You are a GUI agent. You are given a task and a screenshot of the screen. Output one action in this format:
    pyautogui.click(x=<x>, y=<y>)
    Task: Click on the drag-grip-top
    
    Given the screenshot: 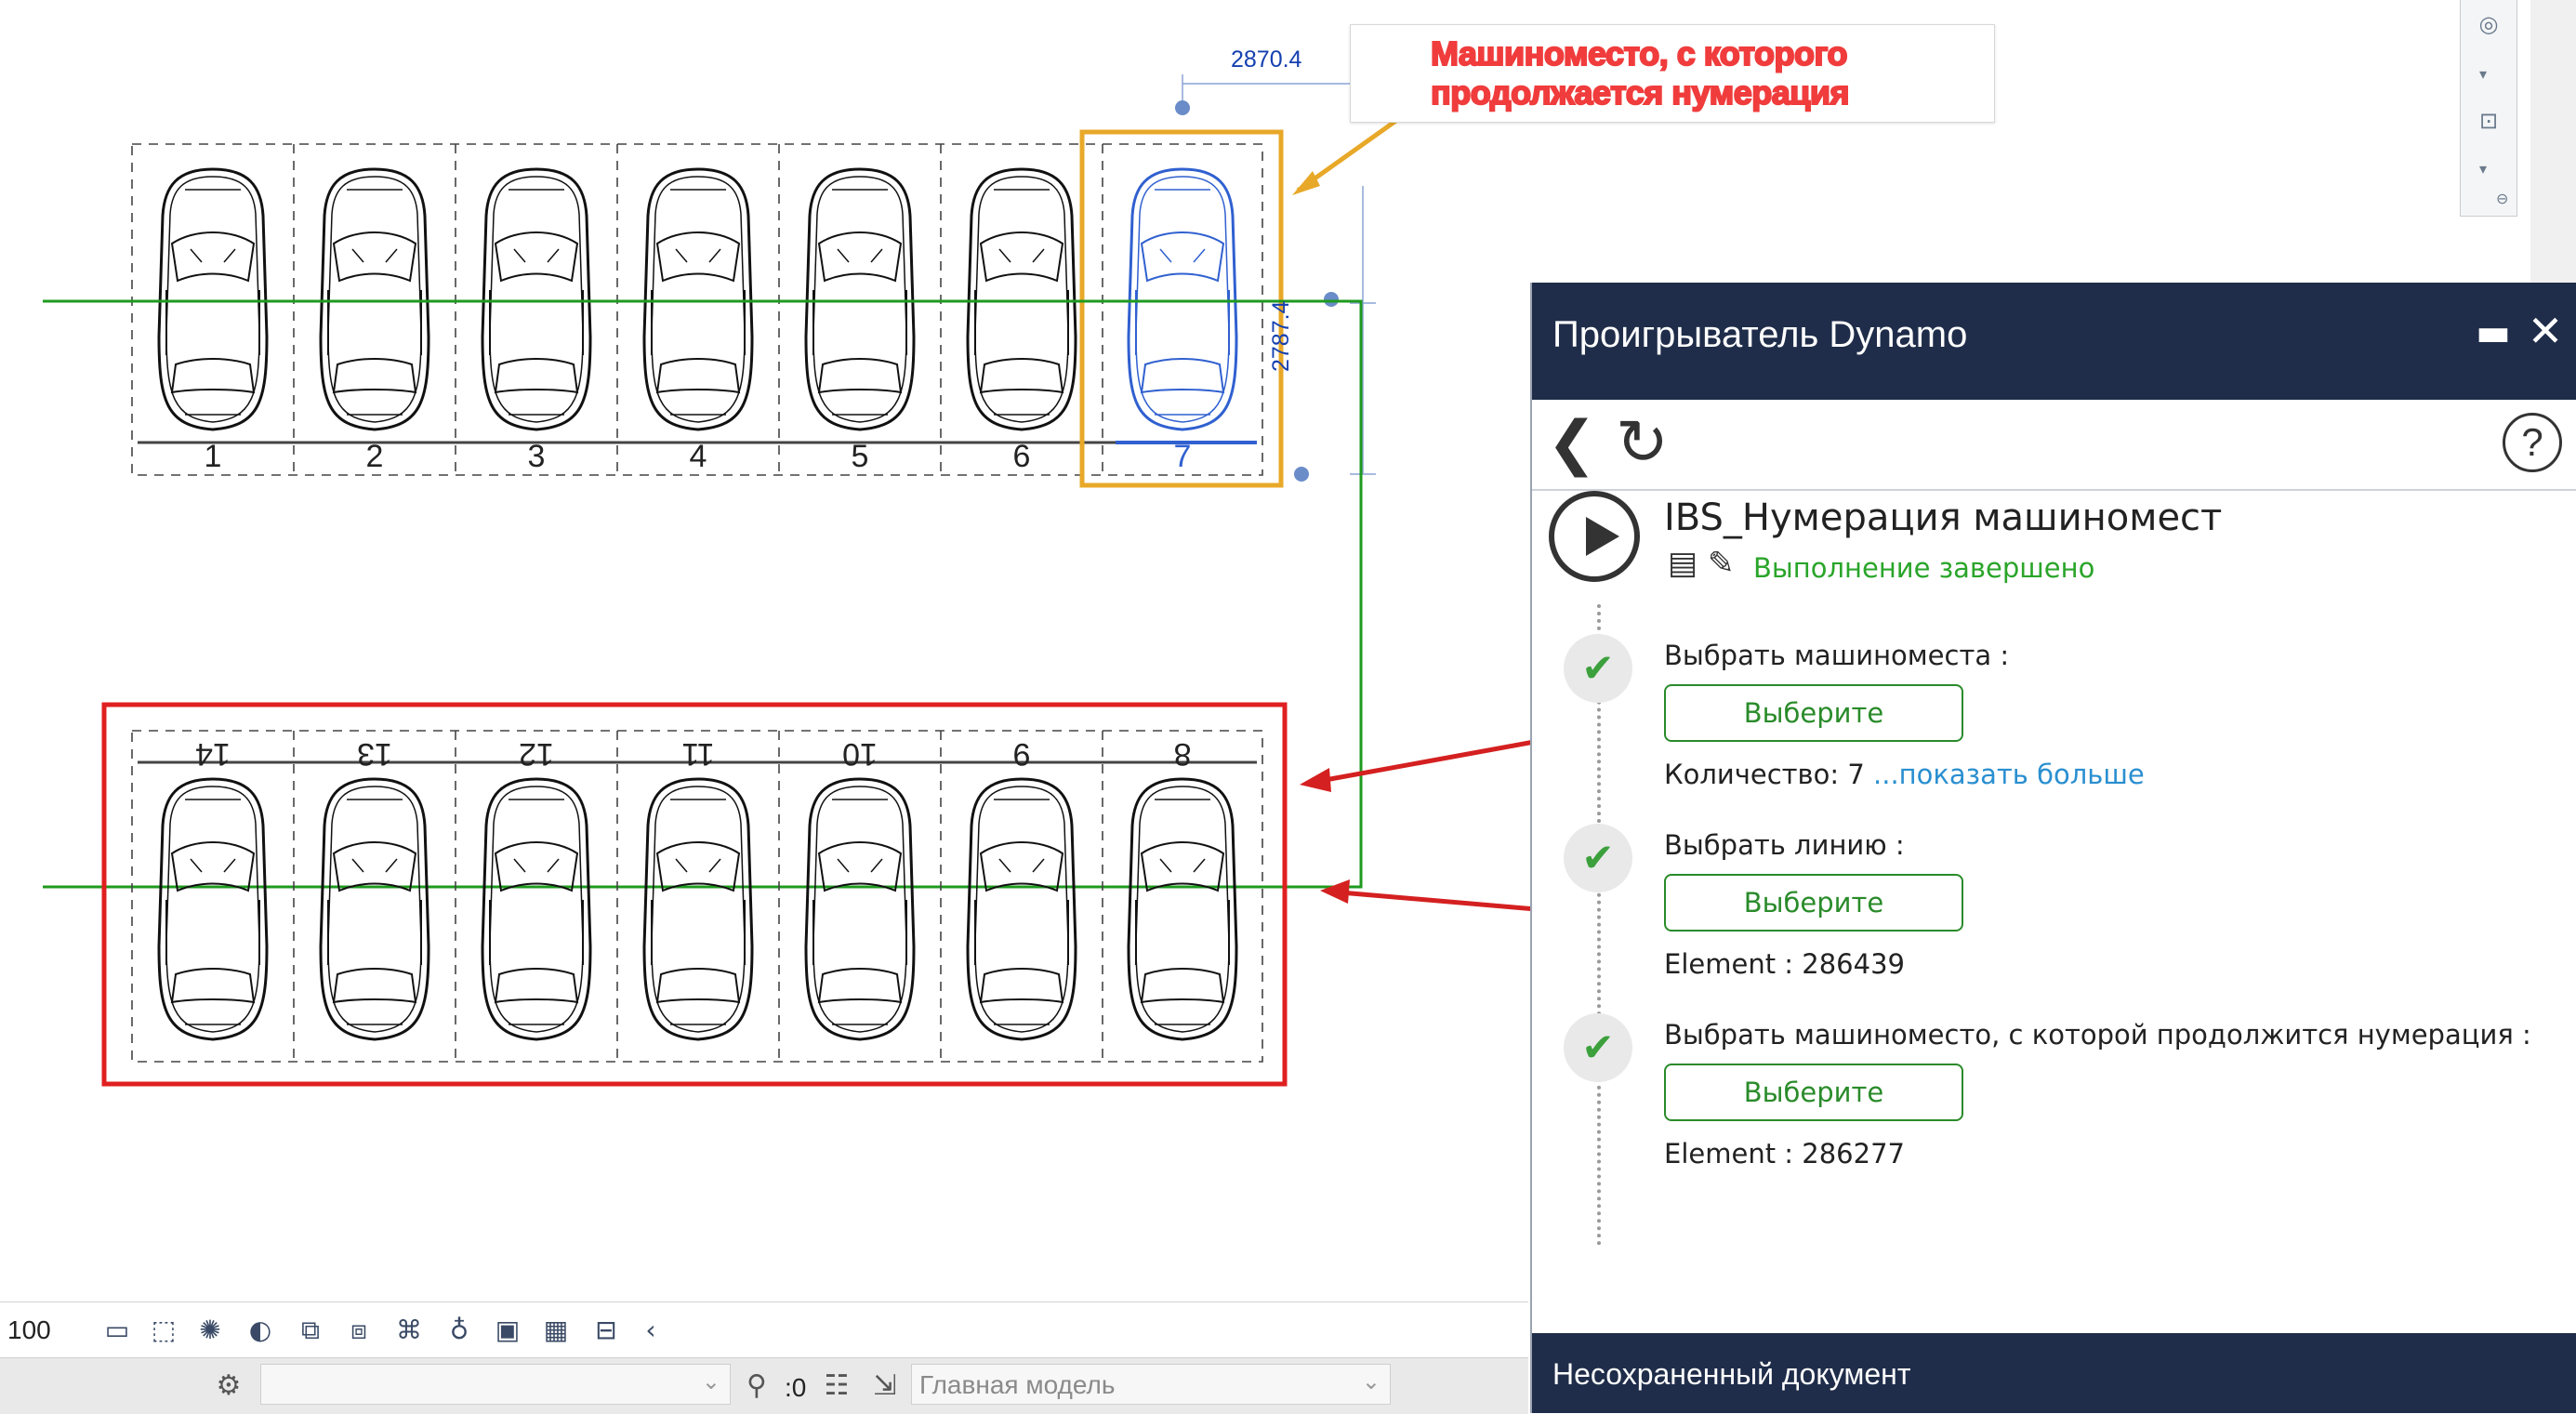 What is the action you would take?
    pyautogui.click(x=1182, y=107)
    